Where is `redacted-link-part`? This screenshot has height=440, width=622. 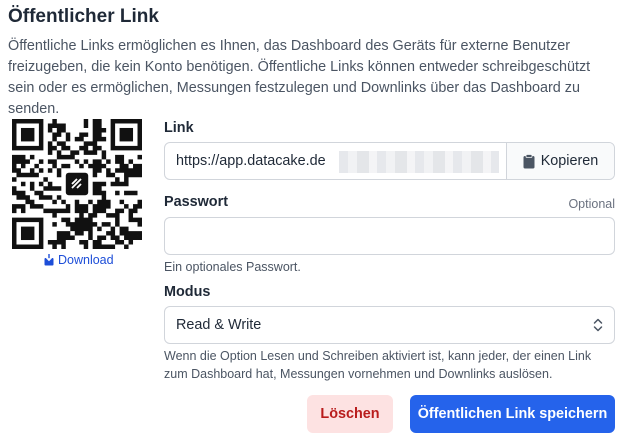 redacted-link-part is located at coordinates (419, 162).